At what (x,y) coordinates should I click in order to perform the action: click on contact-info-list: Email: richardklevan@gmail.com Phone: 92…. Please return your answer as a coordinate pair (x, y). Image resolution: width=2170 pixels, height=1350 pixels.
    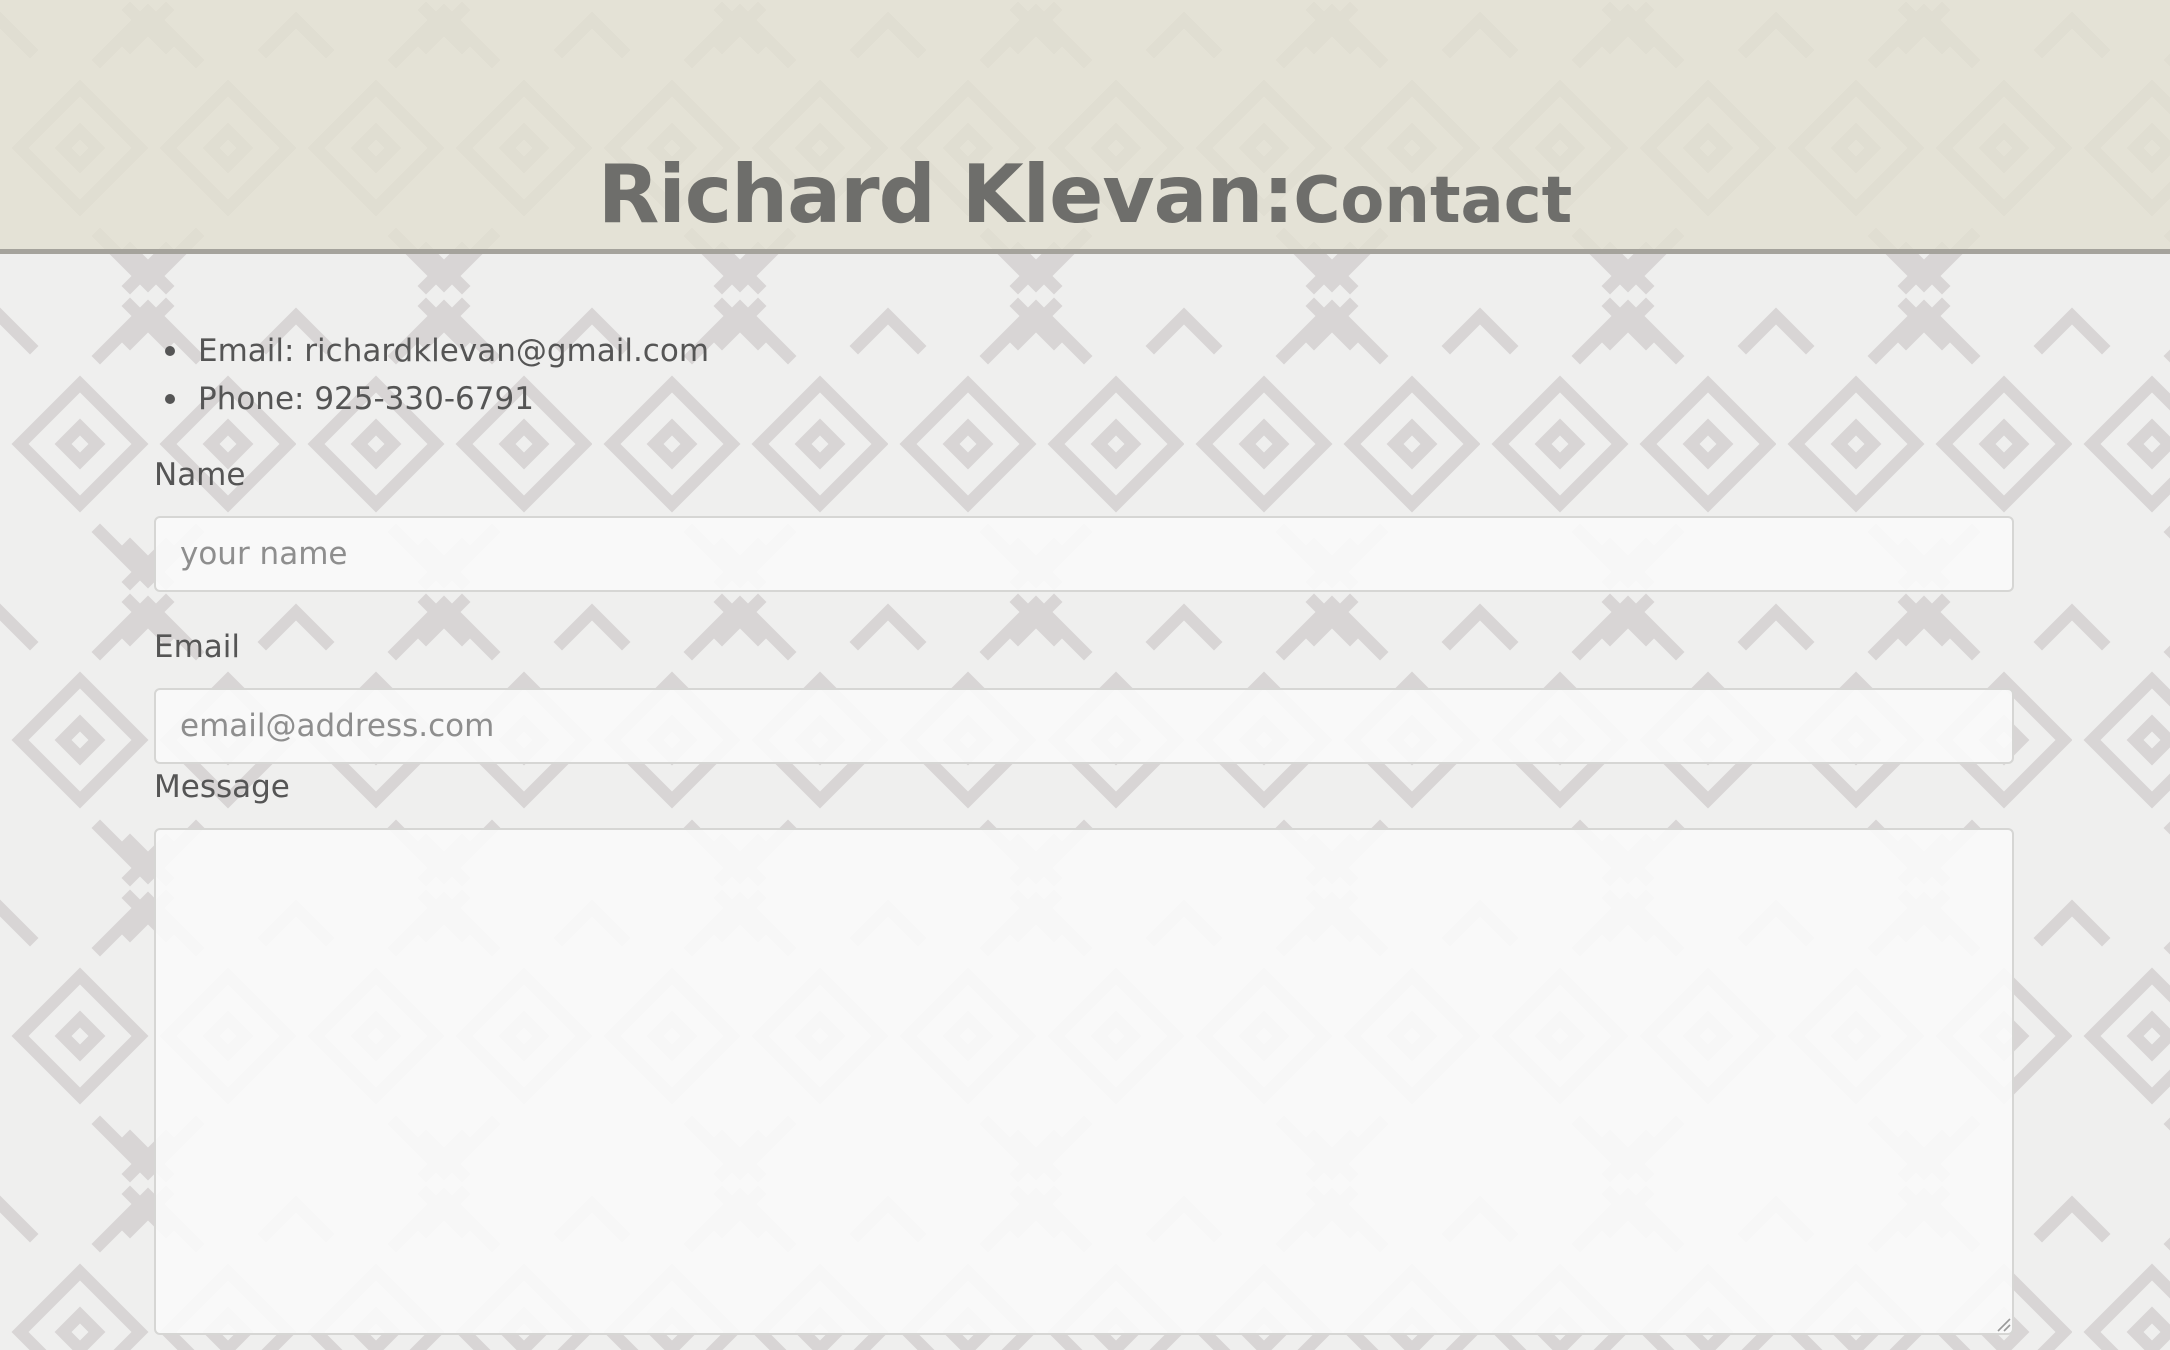
    Looking at the image, I should click on (437, 375).